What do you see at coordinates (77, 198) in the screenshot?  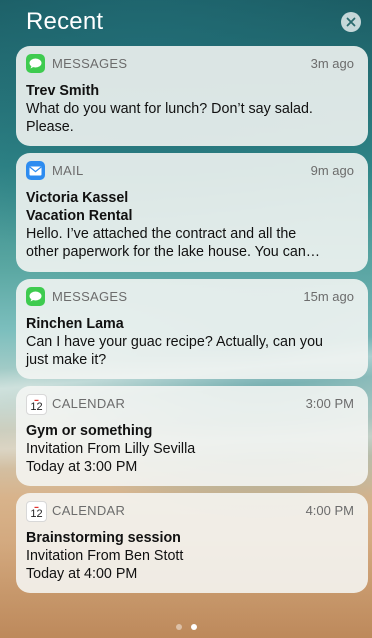 I see `notification-title: Victoria Kassel` at bounding box center [77, 198].